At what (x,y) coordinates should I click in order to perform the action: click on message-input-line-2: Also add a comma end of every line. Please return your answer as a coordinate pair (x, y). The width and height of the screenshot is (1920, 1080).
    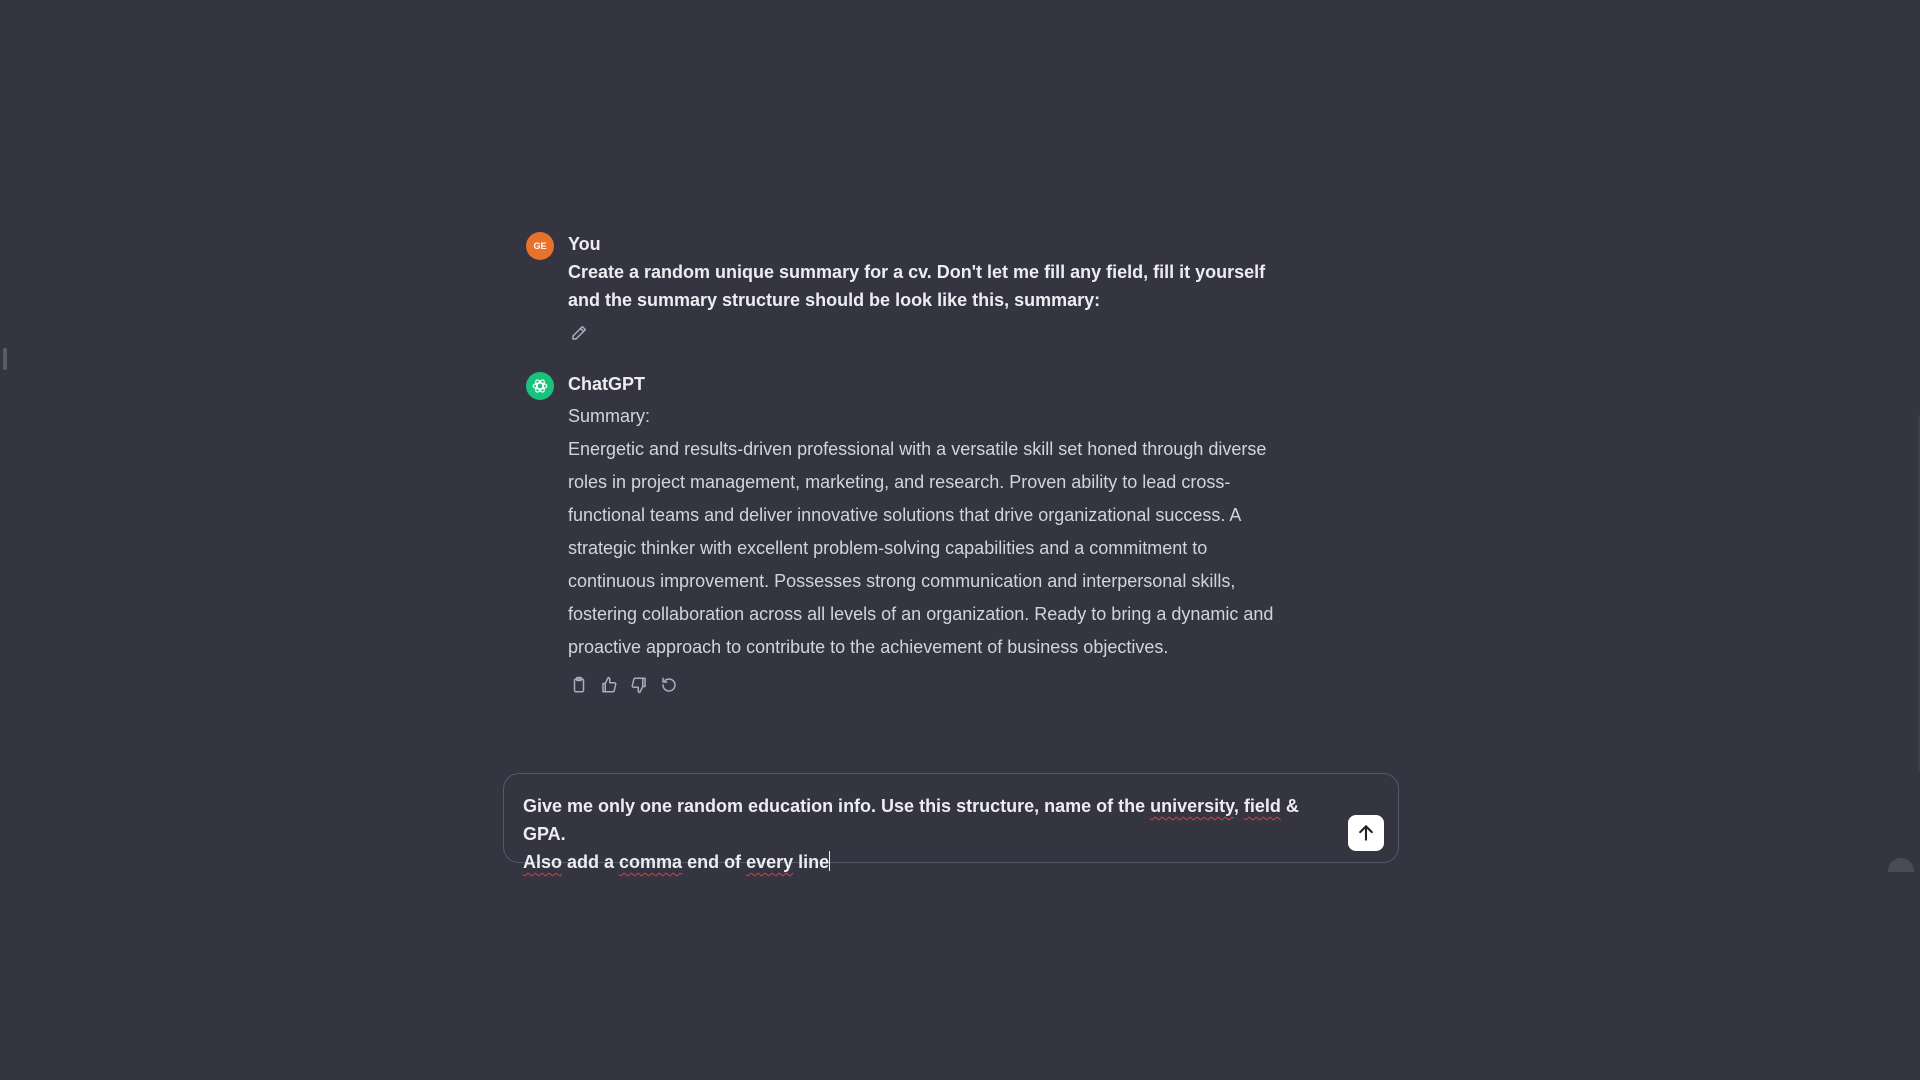
    Looking at the image, I should click on (677, 861).